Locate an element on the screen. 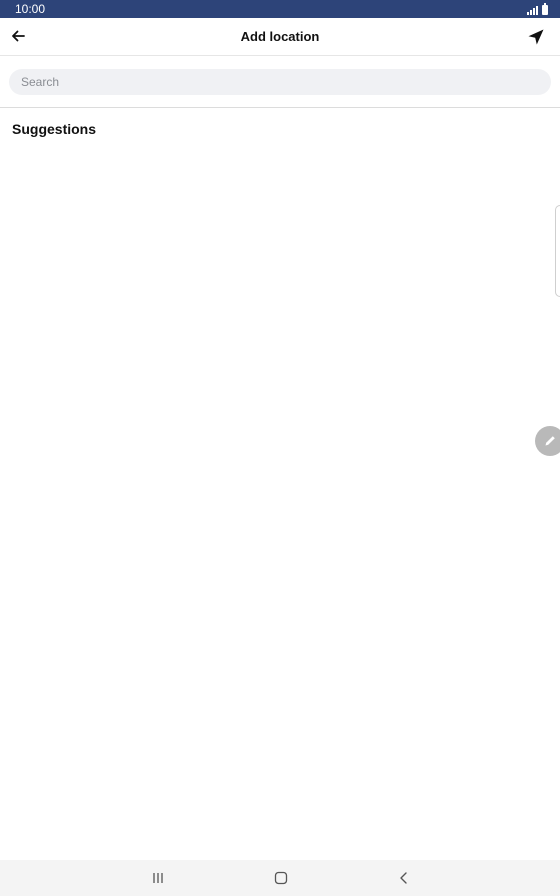  recents-icon is located at coordinates (158, 878).